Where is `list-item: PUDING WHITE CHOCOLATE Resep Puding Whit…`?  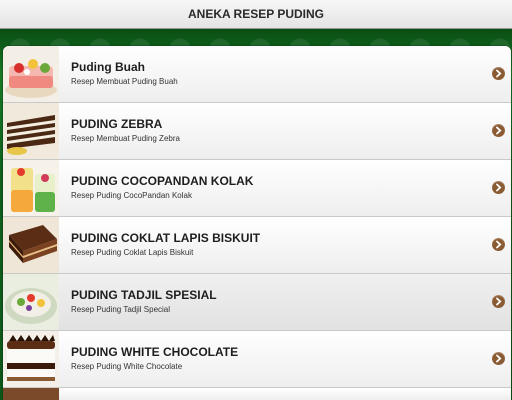 list-item: PUDING WHITE CHOCOLATE Resep Puding Whit… is located at coordinates (257, 359).